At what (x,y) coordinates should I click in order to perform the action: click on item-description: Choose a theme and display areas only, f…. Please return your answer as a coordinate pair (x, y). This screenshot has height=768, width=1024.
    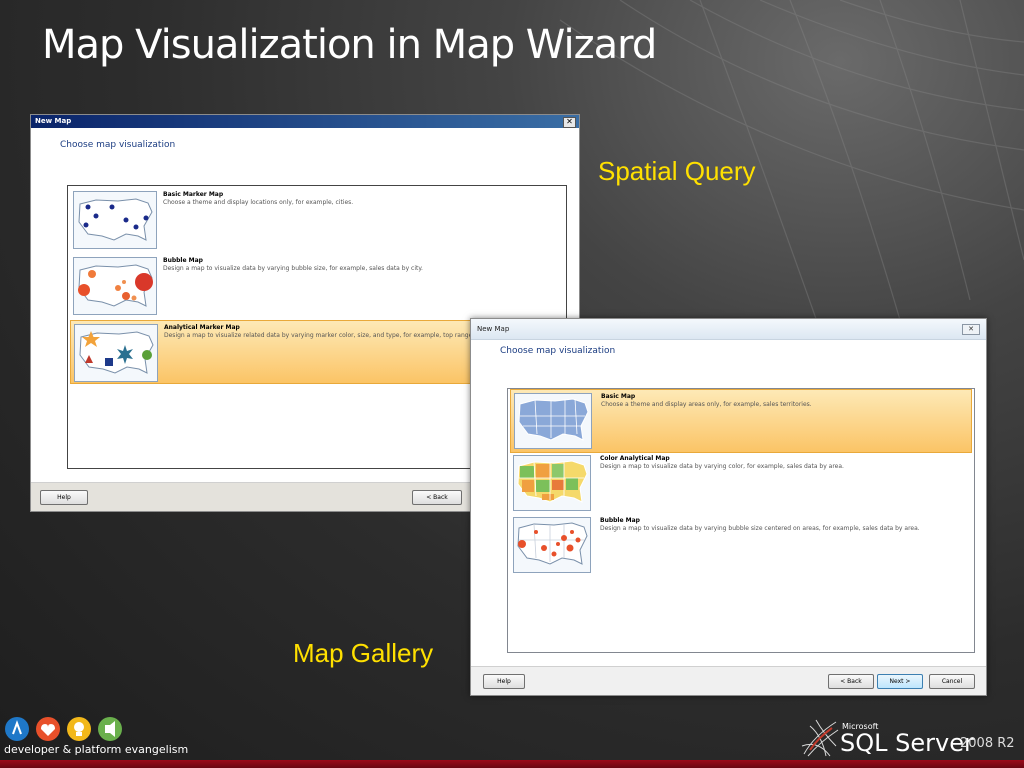
    Looking at the image, I should click on (706, 404).